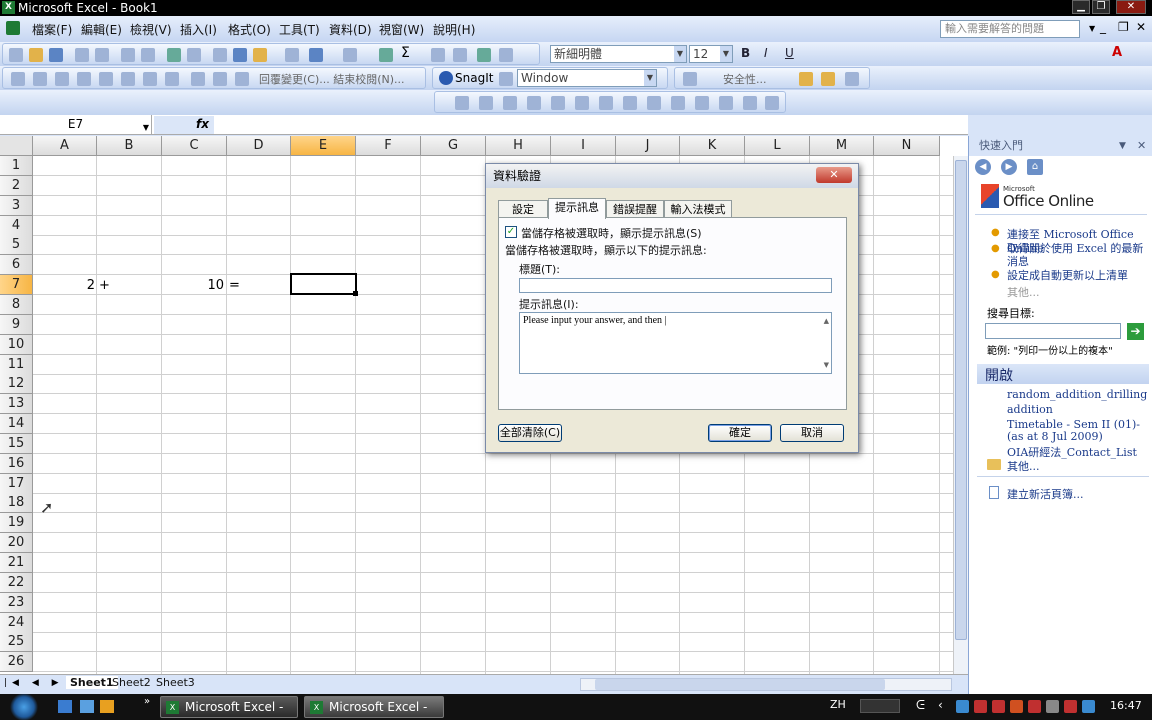 The image size is (1152, 720). What do you see at coordinates (484, 55) in the screenshot?
I see `chart-wizard-icon` at bounding box center [484, 55].